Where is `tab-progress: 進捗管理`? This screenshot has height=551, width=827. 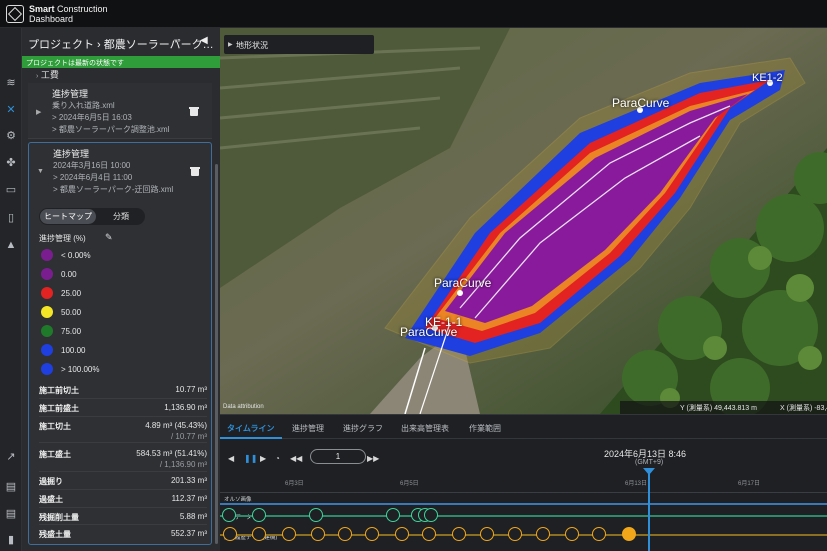 tab-progress: 進捗管理 is located at coordinates (308, 428).